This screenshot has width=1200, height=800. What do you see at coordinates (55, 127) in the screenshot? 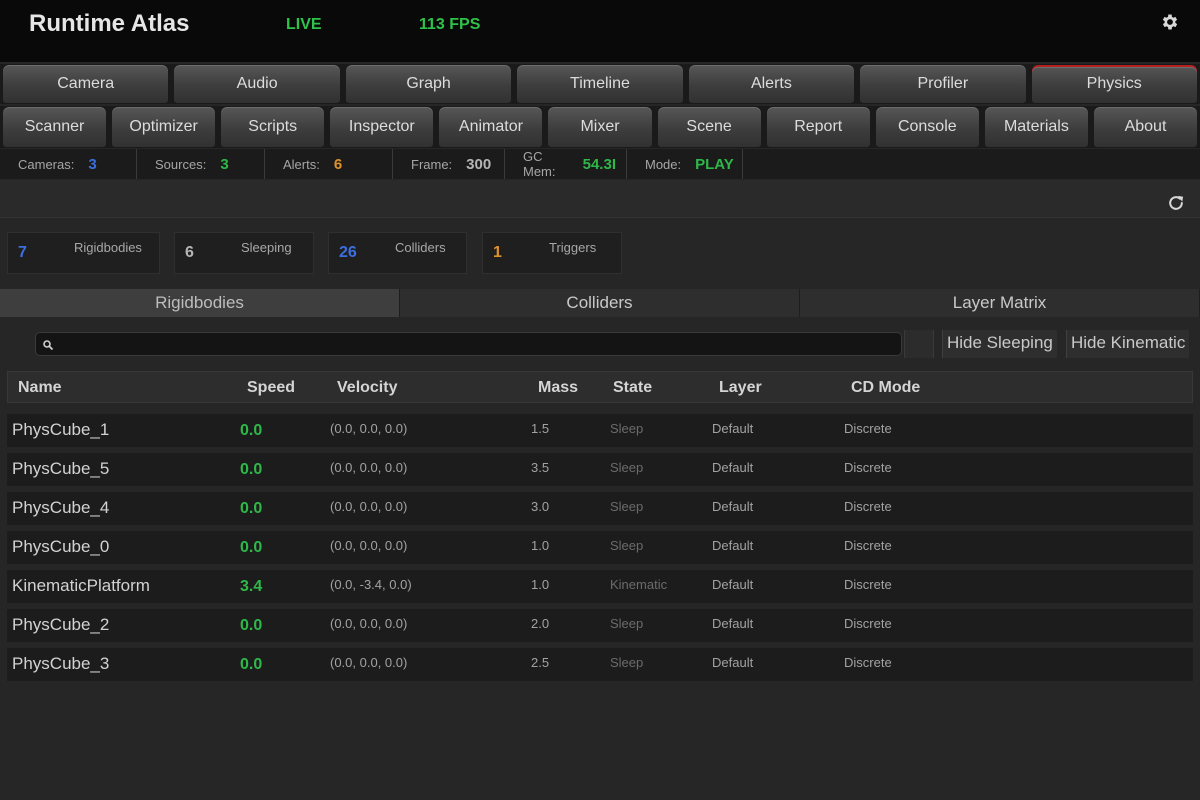
I see `tab-scanner: Scanner` at bounding box center [55, 127].